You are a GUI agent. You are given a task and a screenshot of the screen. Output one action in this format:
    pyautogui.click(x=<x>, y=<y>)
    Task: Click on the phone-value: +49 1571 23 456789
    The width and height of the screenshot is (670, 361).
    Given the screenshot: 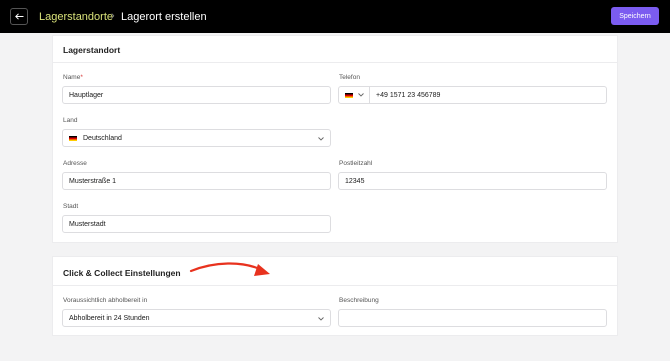 What is the action you would take?
    pyautogui.click(x=408, y=95)
    